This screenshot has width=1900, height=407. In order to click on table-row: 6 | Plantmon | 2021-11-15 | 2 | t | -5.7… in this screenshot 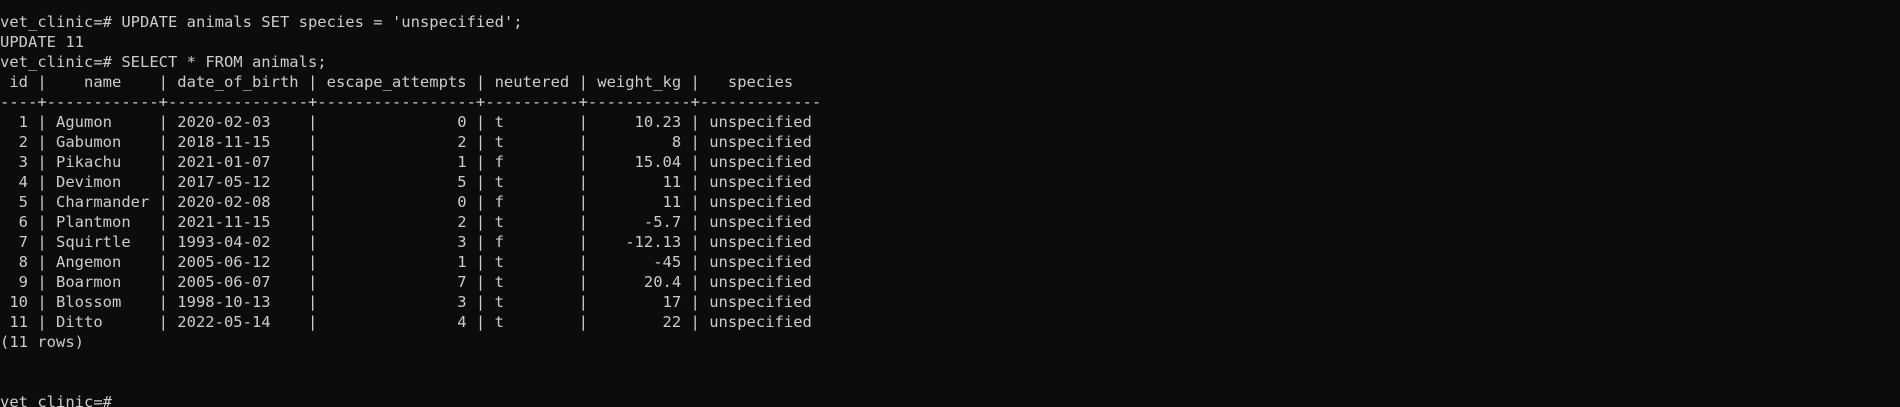, I will do `click(406, 222)`.